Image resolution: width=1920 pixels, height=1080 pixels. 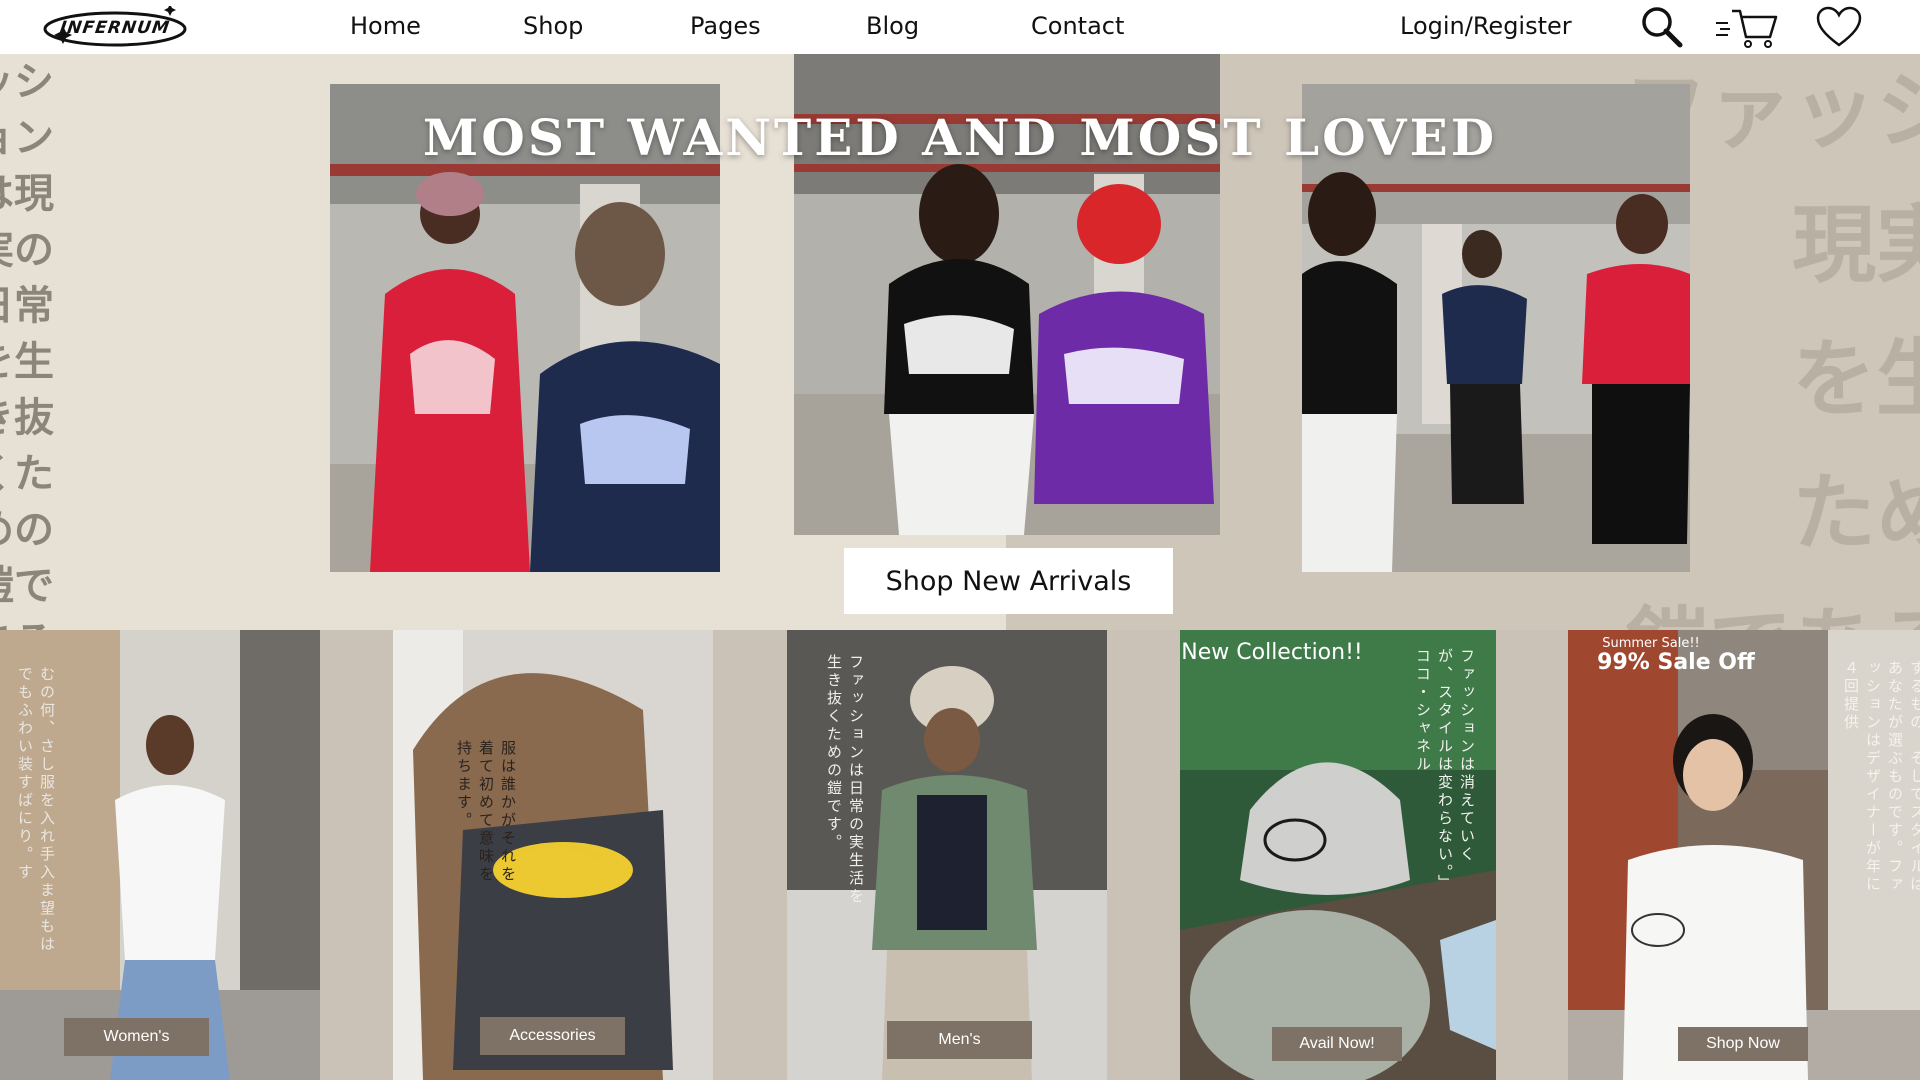 I want to click on accessories-button: Accessories, so click(x=552, y=1036).